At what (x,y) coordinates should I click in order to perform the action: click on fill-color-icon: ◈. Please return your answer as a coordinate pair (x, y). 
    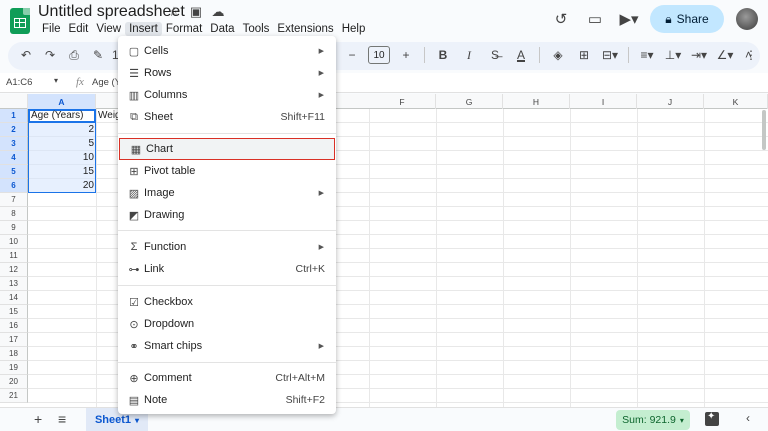
    Looking at the image, I should click on (558, 55).